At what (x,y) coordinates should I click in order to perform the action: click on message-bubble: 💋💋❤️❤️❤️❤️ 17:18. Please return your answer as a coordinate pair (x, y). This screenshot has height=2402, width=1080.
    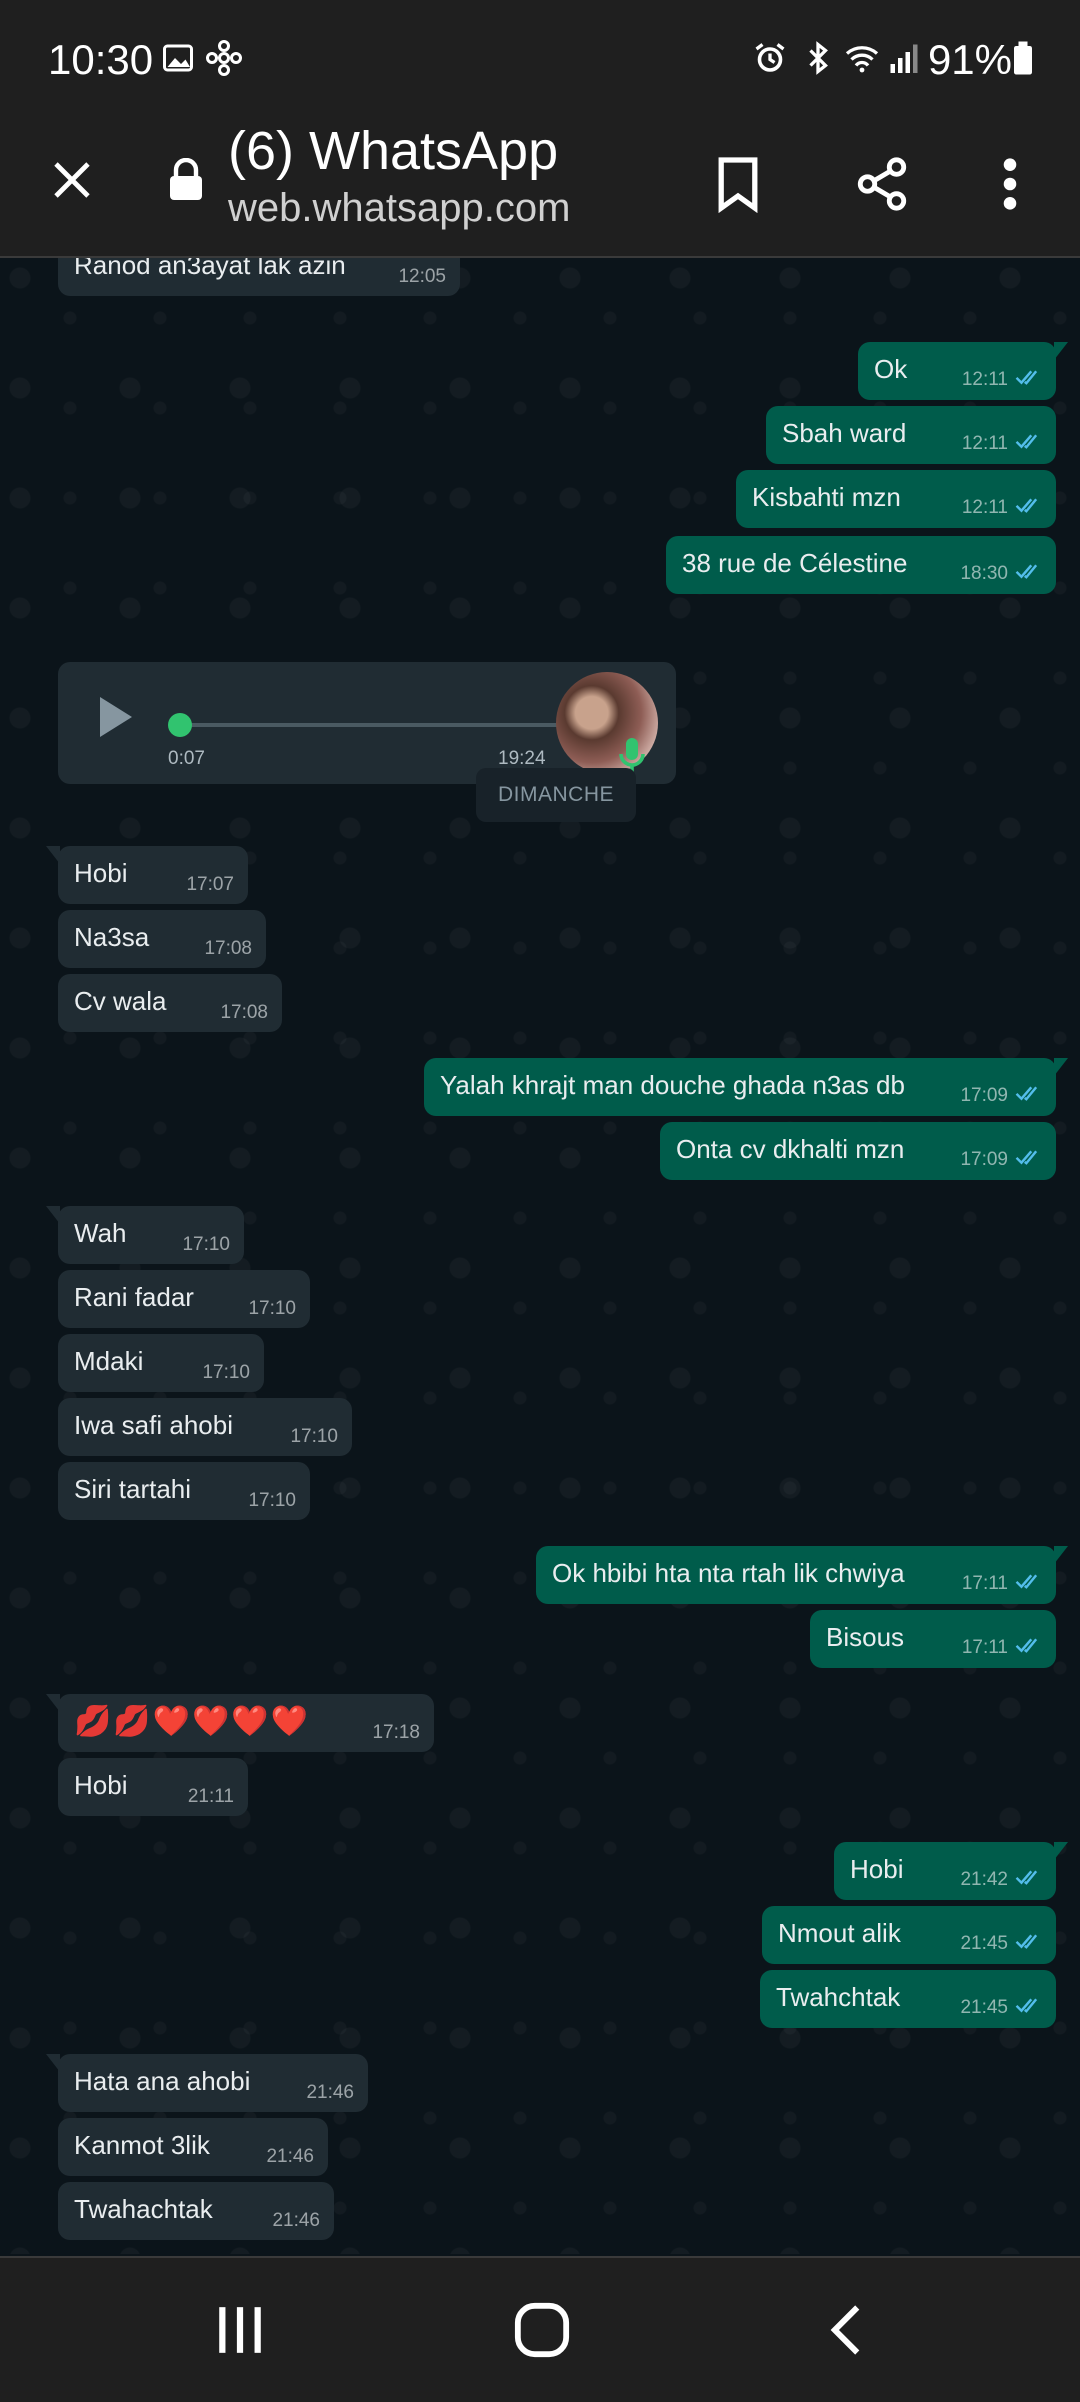
    Looking at the image, I should click on (246, 1723).